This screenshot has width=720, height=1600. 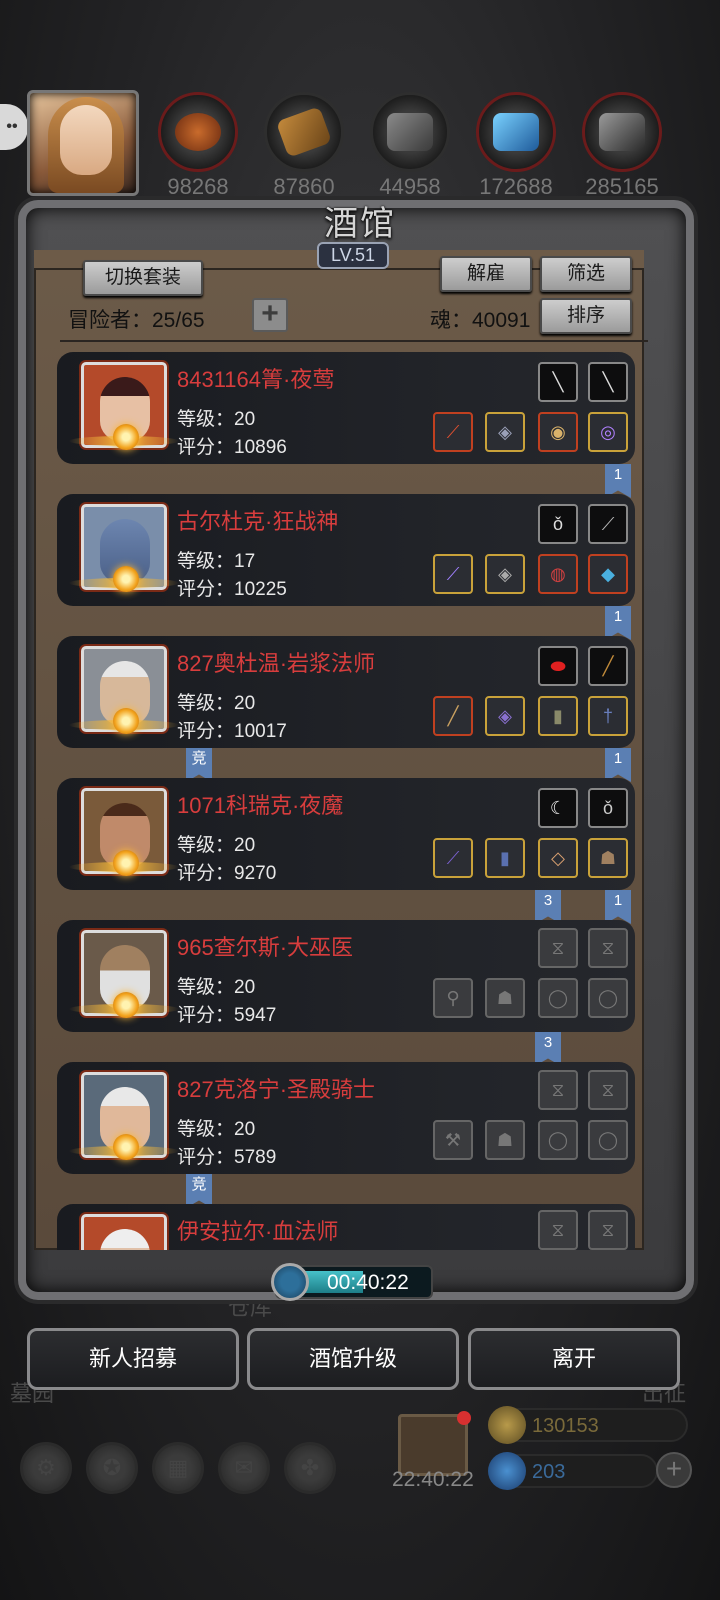 I want to click on switch-outfit-button: 切换套装, so click(x=143, y=278).